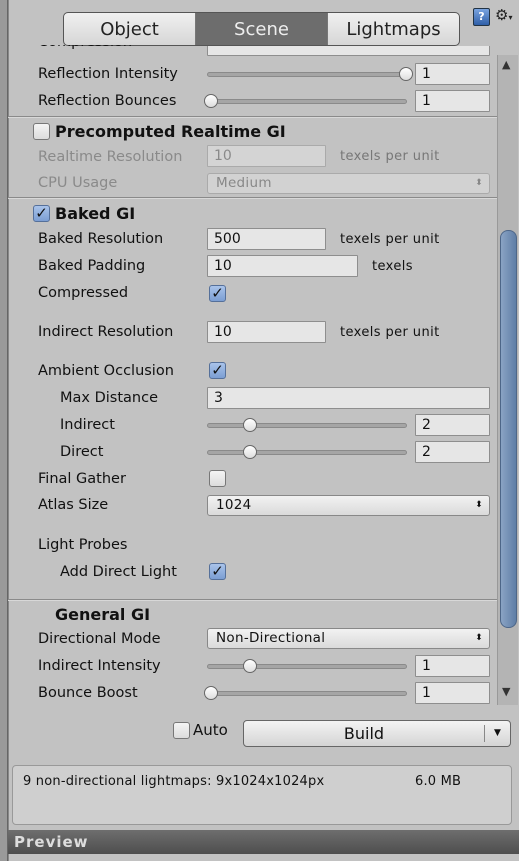 The height and width of the screenshot is (861, 519). Describe the element at coordinates (393, 29) in the screenshot. I see `tab-lightmaps: Lightmaps` at that location.